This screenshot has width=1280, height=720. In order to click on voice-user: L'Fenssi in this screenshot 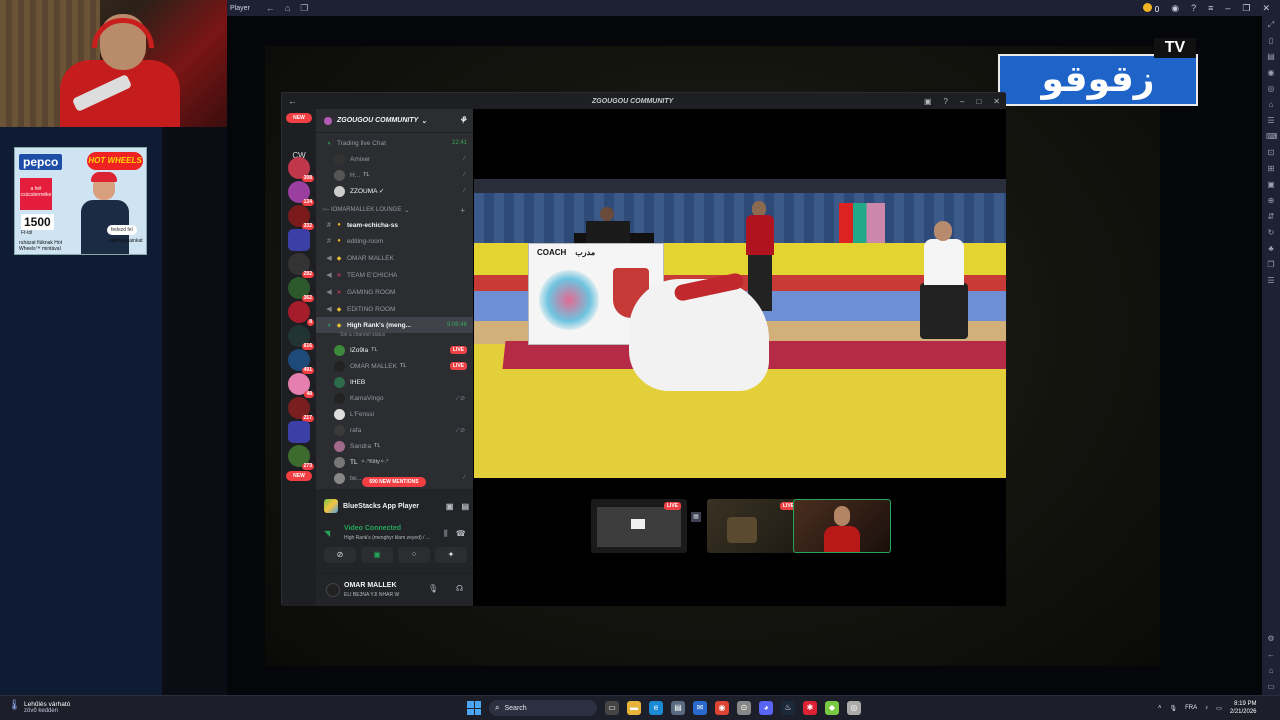, I will do `click(403, 414)`.